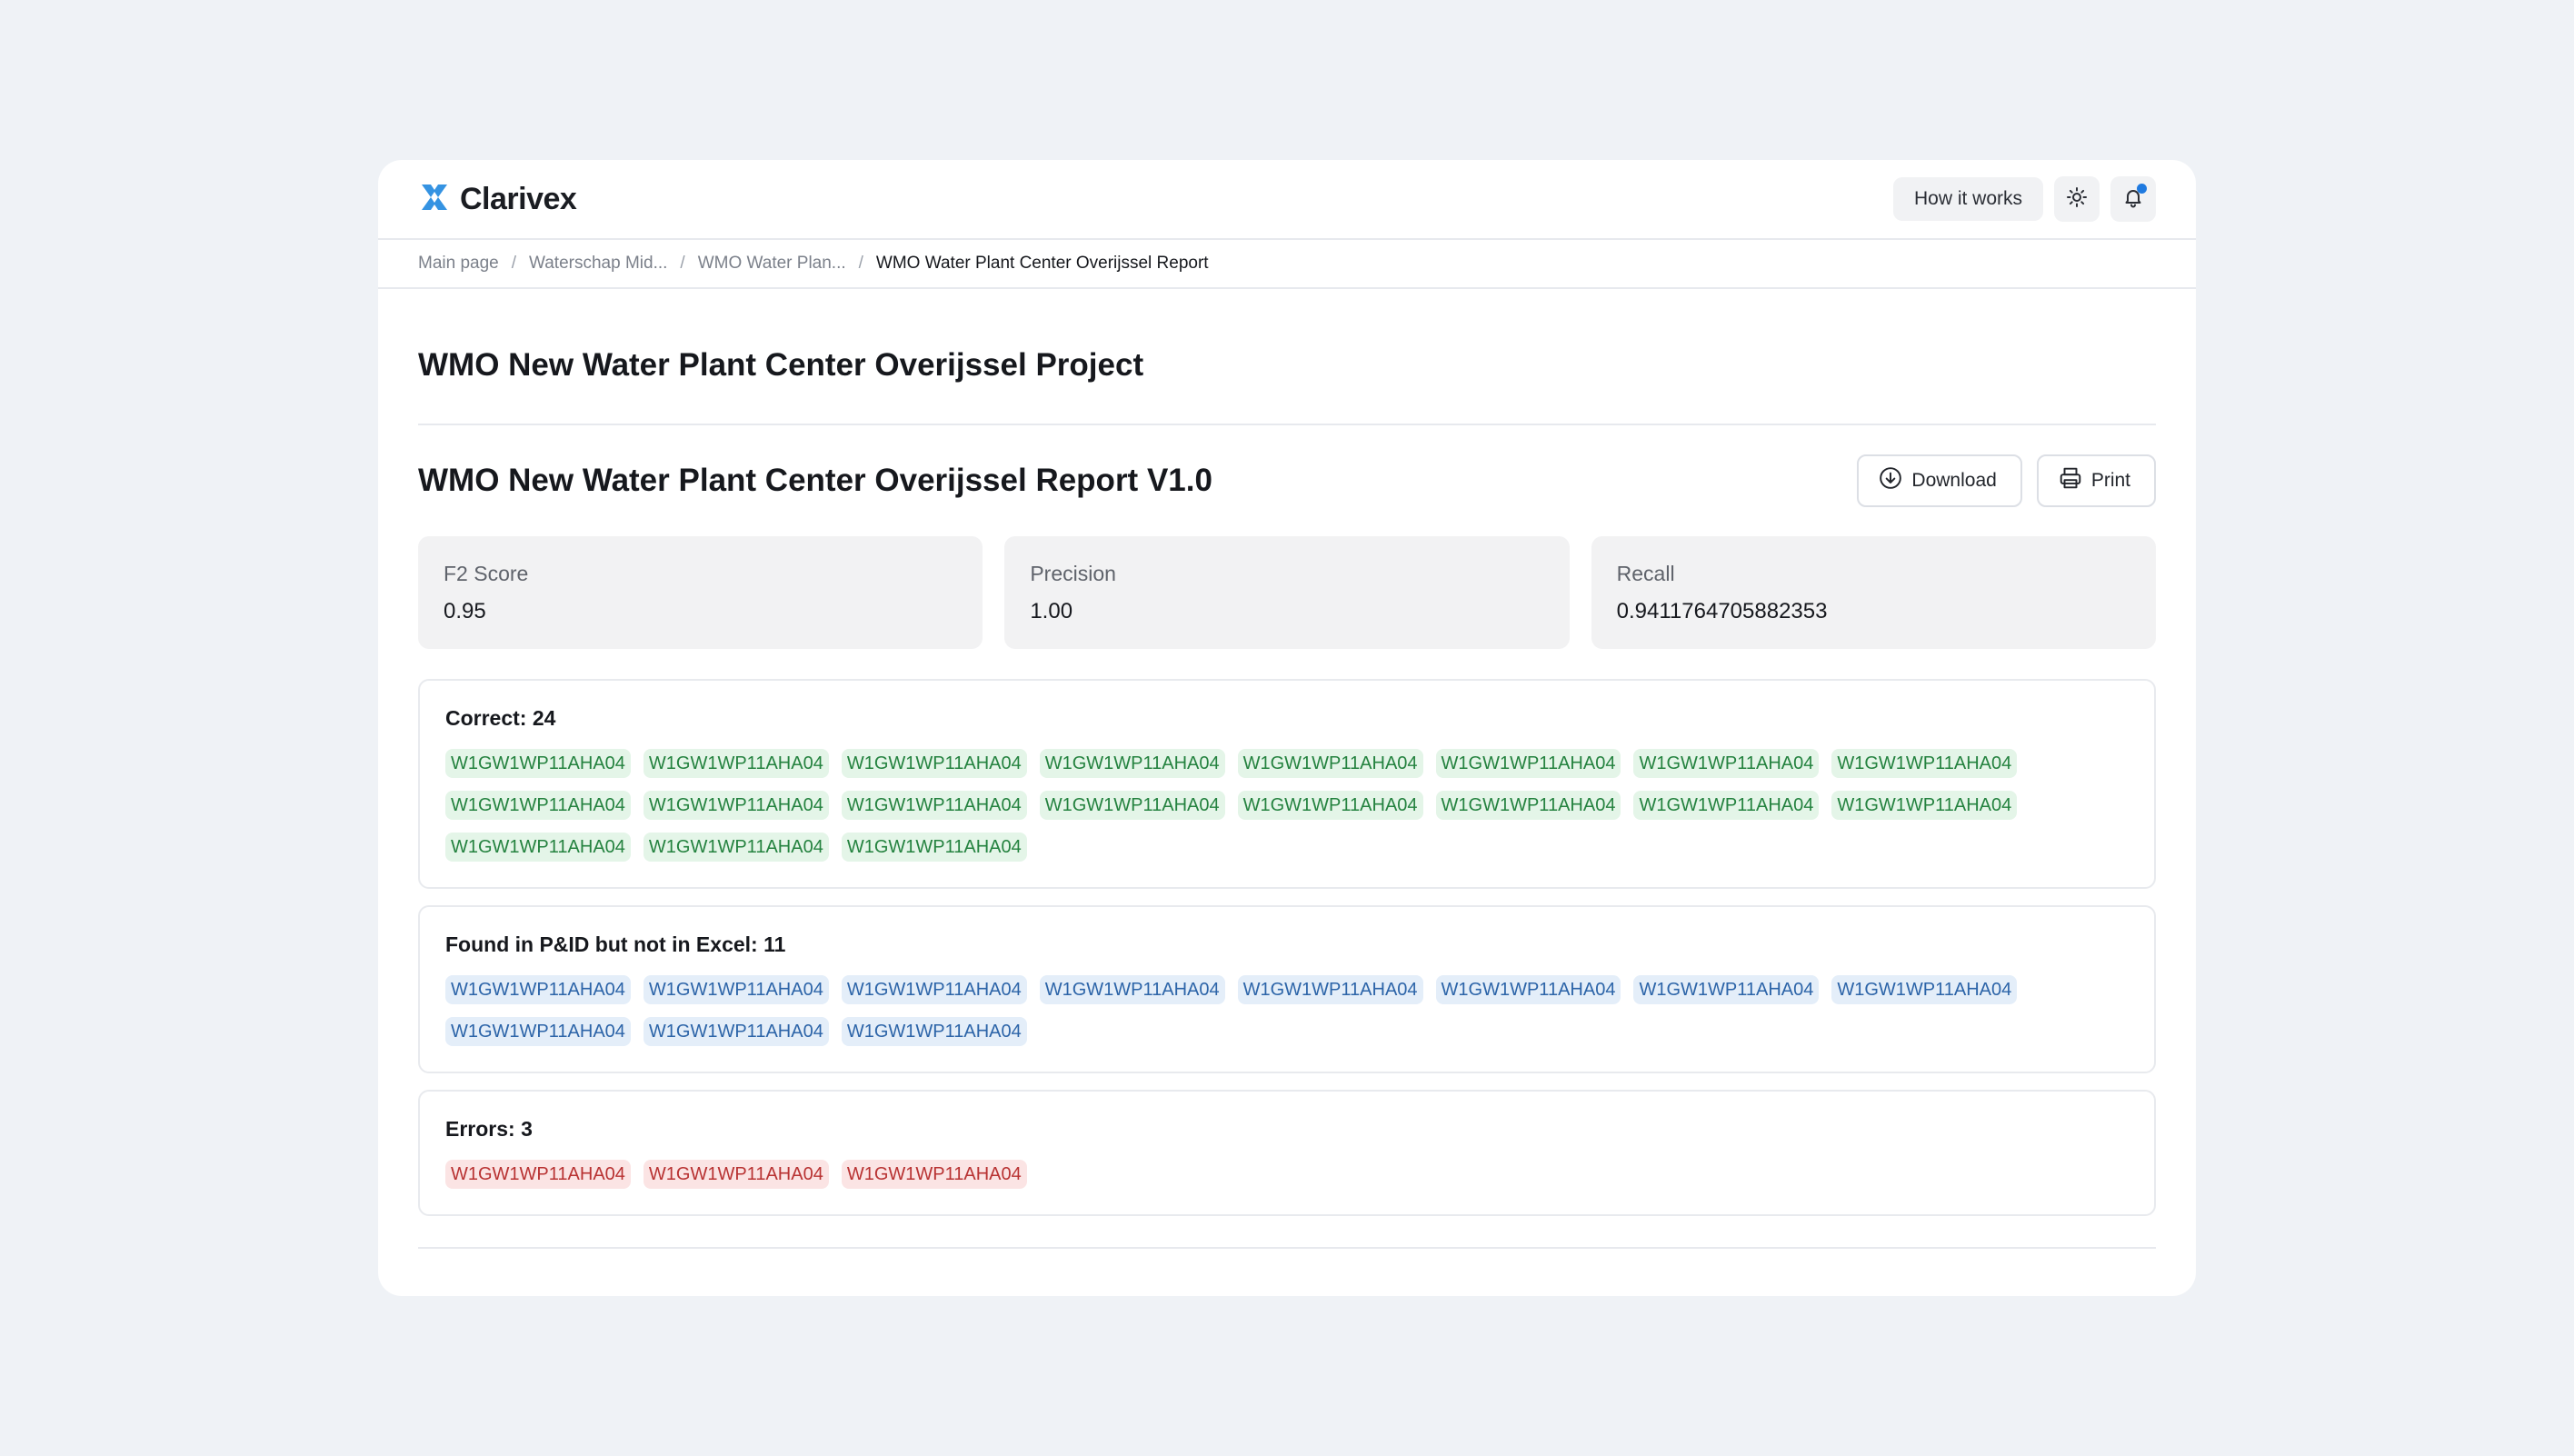  I want to click on metric-value: 1.00, so click(1051, 611).